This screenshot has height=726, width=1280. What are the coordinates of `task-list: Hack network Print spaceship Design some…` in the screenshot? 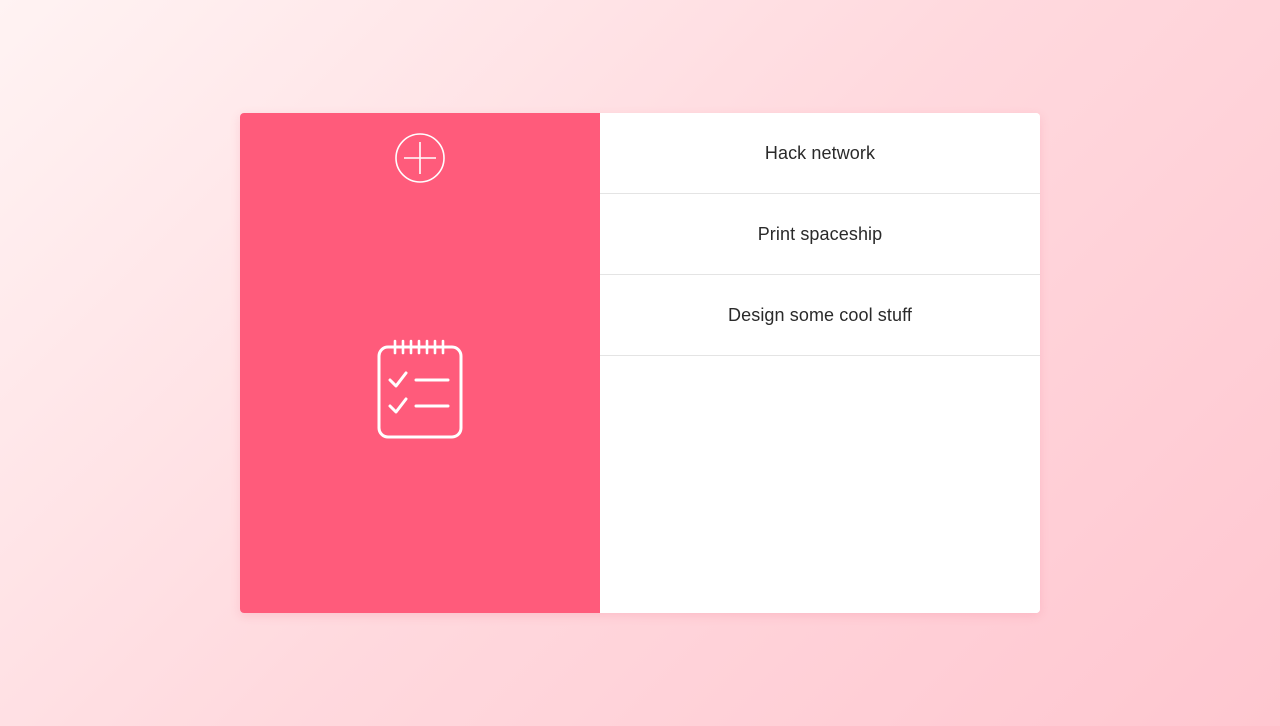 It's located at (820, 234).